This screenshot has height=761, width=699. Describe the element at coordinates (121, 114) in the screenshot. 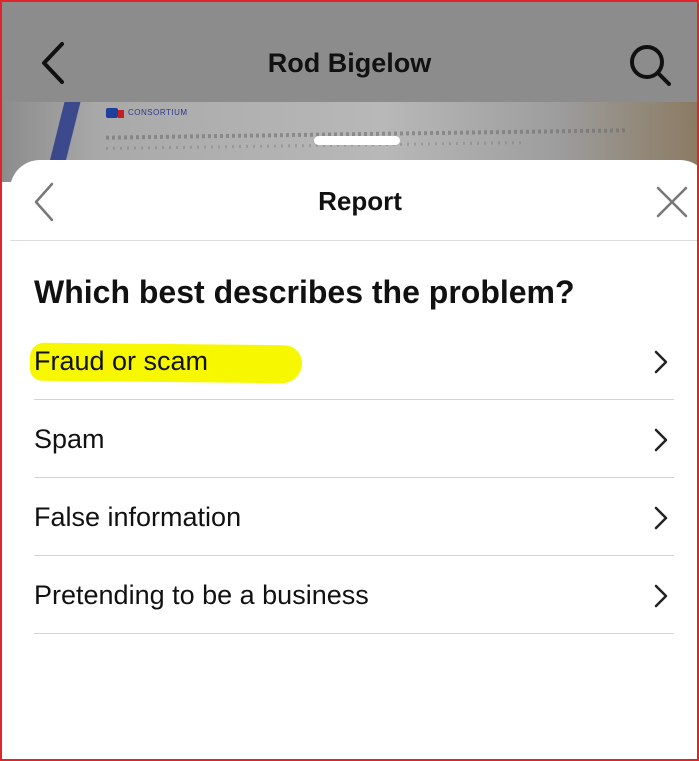

I see `consortium-logo-mark` at that location.